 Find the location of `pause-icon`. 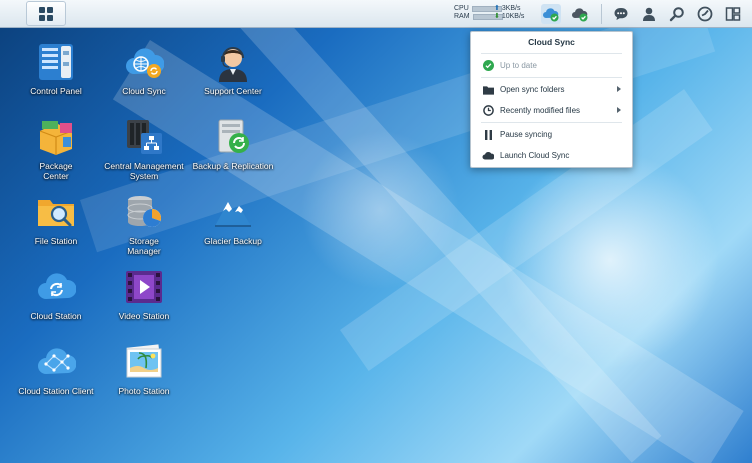

pause-icon is located at coordinates (488, 135).